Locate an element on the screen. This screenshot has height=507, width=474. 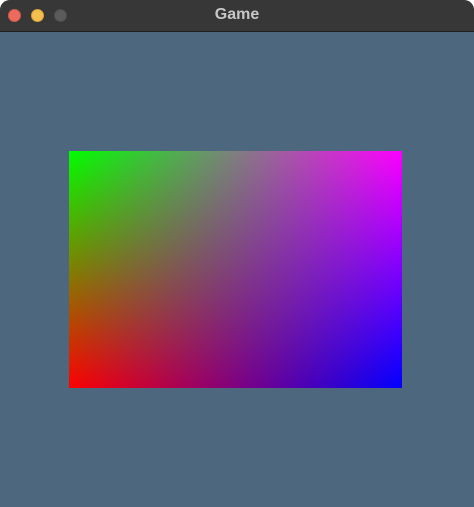
title-bar: Game is located at coordinates (237, 16).